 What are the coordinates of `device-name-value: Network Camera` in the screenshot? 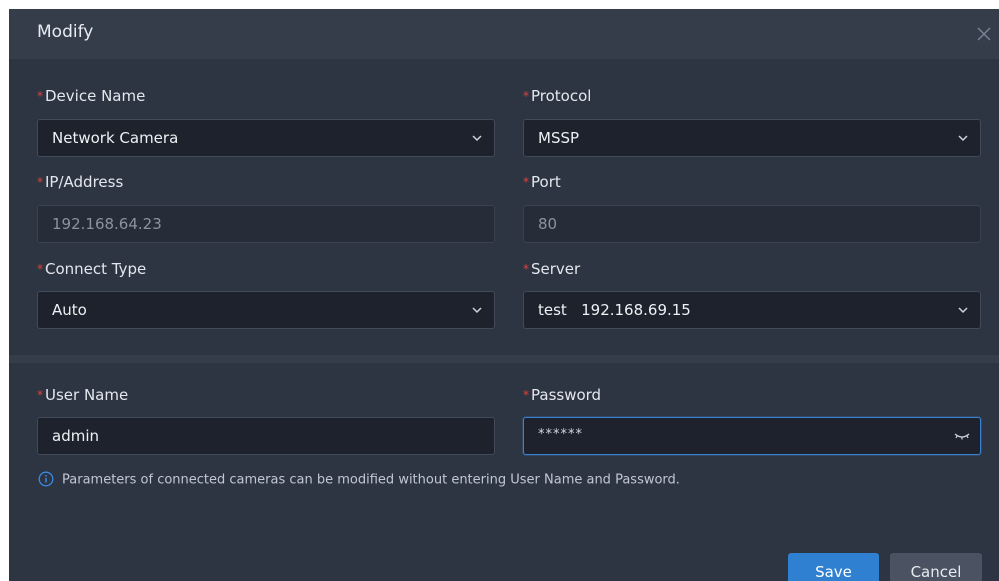 It's located at (115, 138).